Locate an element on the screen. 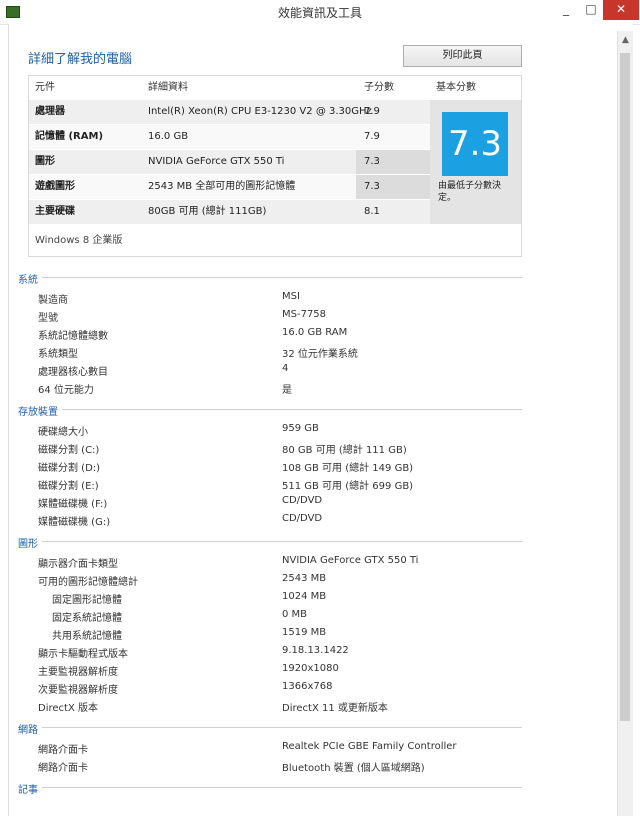 The height and width of the screenshot is (816, 640). minimize-button: _ is located at coordinates (566, 10).